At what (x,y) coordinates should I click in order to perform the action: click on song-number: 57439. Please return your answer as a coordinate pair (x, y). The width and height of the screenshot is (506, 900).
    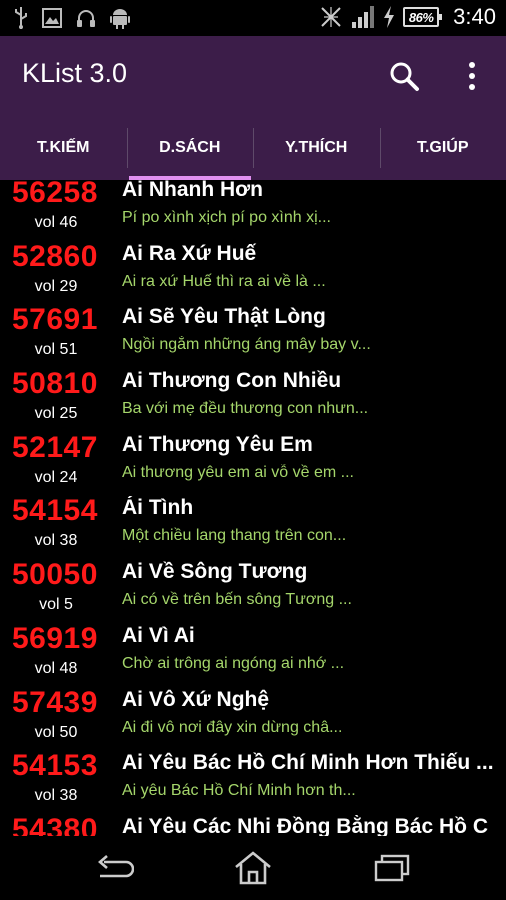
    Looking at the image, I should click on (55, 702).